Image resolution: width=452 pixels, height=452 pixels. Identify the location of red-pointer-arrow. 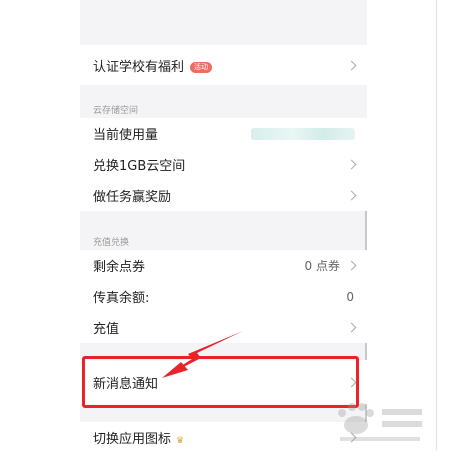
(202, 354).